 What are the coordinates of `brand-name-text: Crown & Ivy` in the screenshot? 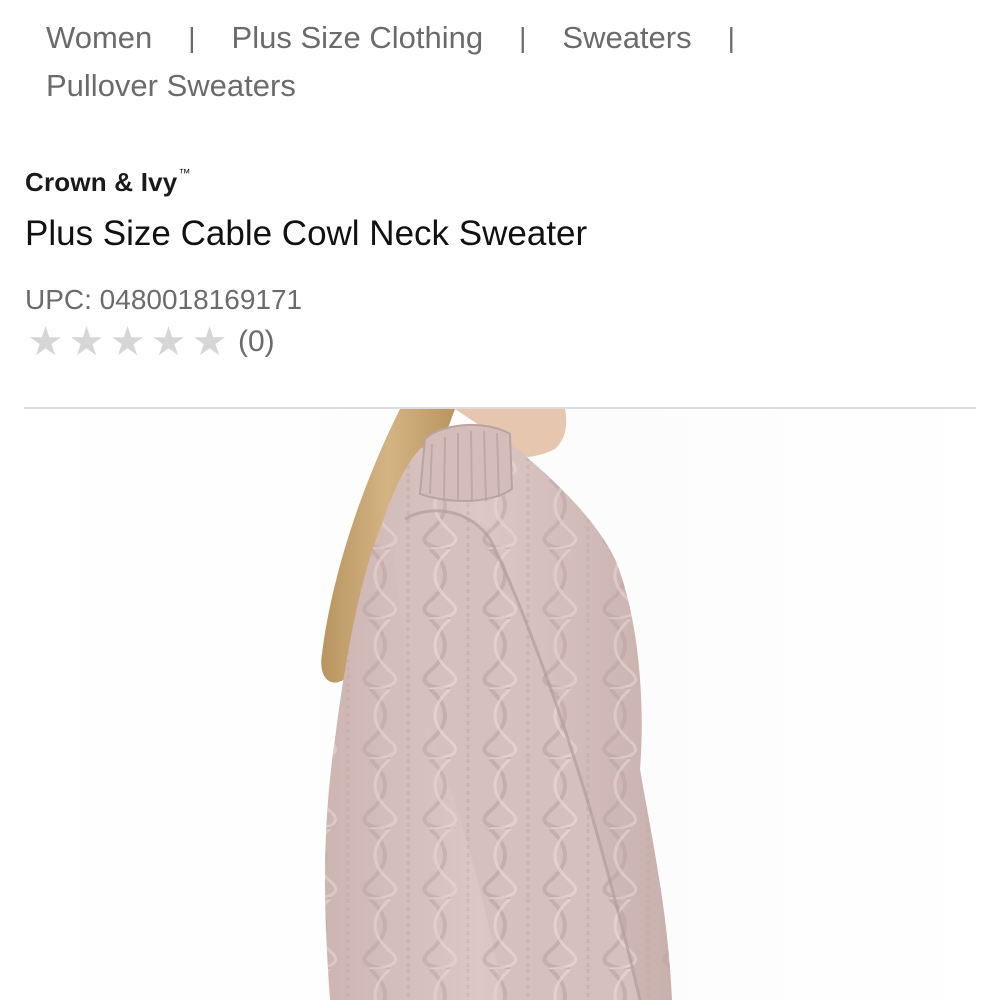 It's located at (101, 182).